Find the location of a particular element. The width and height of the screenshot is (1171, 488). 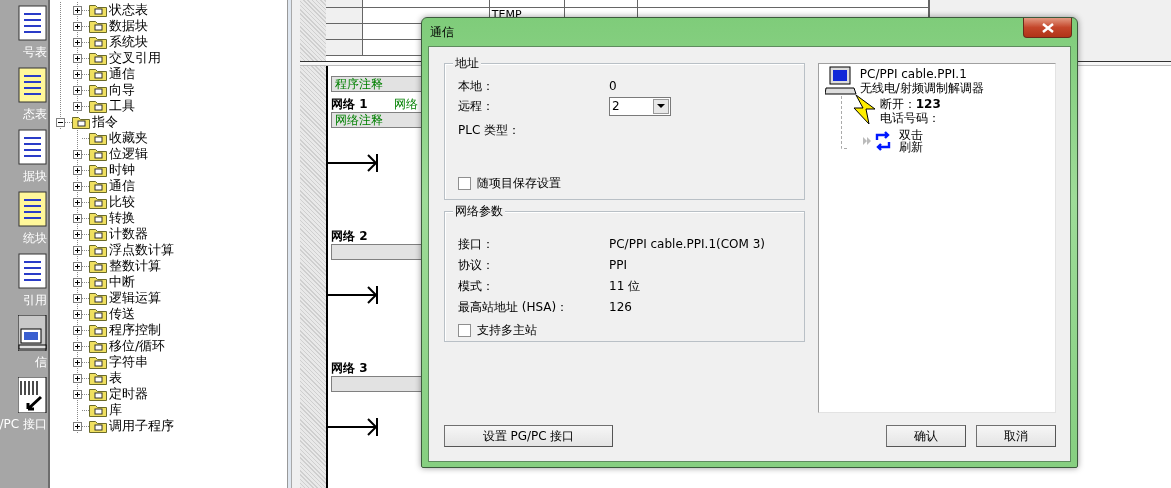

tree-item: 系统块 is located at coordinates (128, 42).